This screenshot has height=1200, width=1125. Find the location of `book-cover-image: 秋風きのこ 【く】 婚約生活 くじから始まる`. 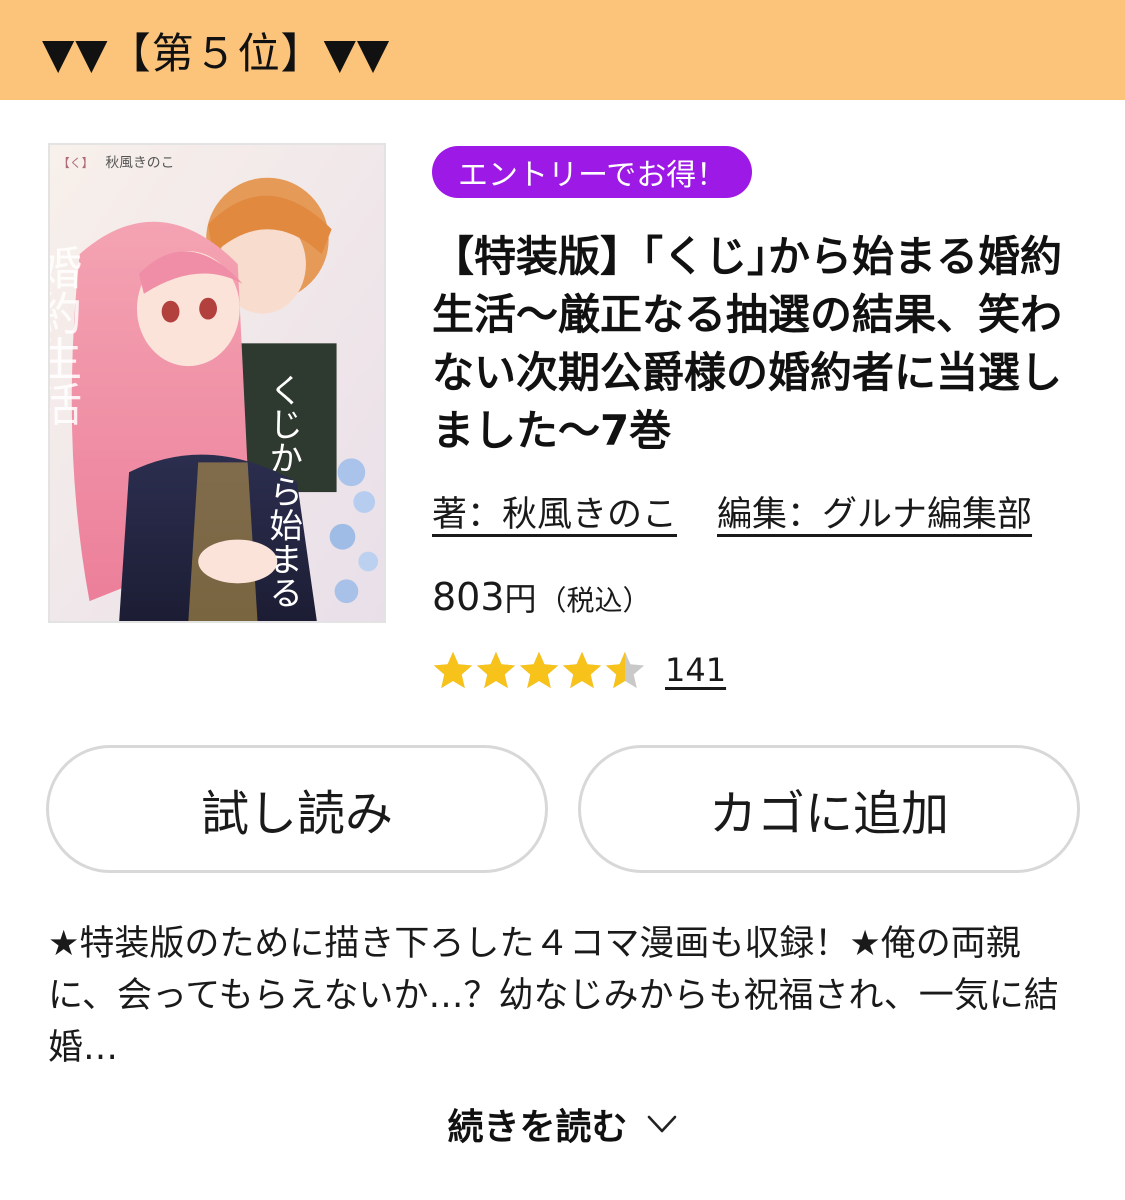

book-cover-image: 秋風きのこ 【く】 婚約生活 くじから始まる is located at coordinates (217, 383).